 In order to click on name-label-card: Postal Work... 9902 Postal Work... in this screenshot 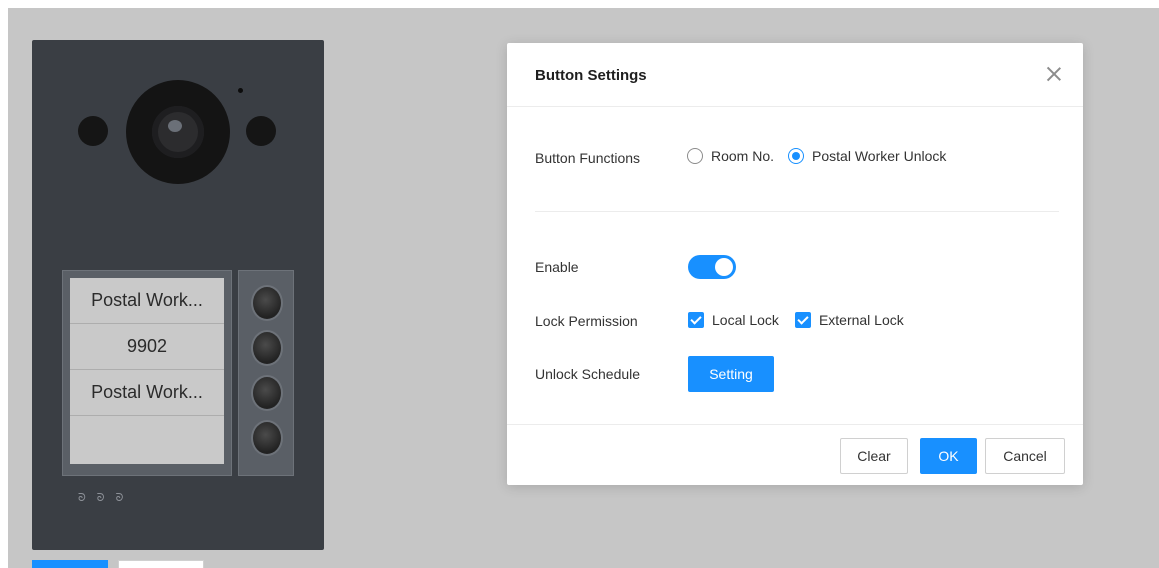, I will do `click(147, 371)`.